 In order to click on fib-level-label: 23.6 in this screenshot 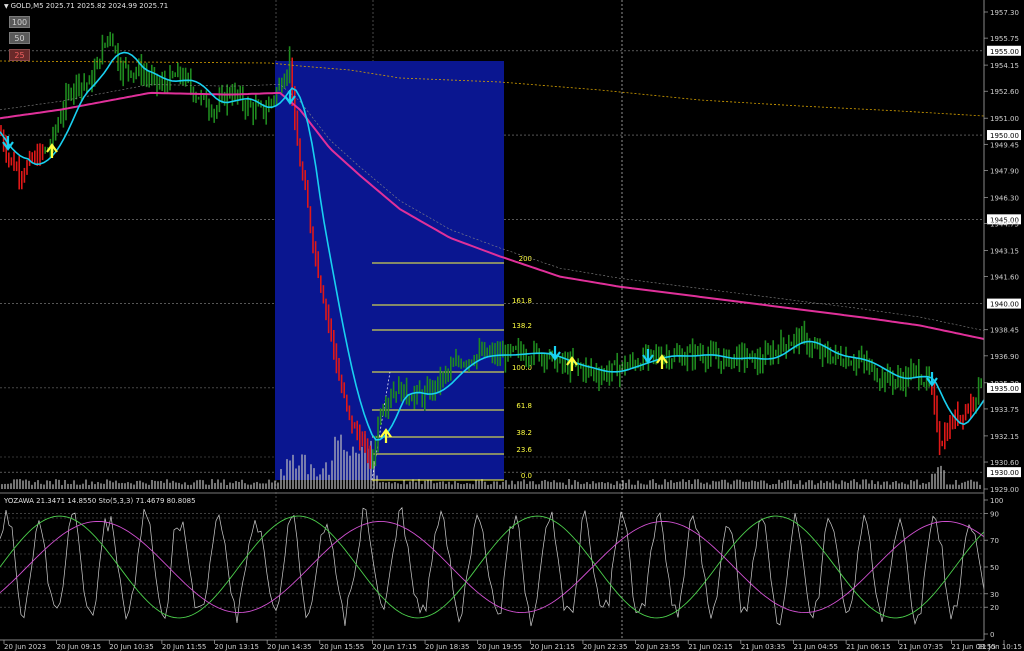, I will do `click(524, 450)`.